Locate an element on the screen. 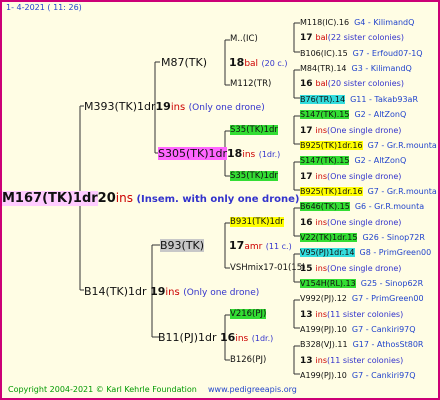 The image size is (440, 400). gen2-mm-name: B11(PJ)1dr is located at coordinates (187, 337).